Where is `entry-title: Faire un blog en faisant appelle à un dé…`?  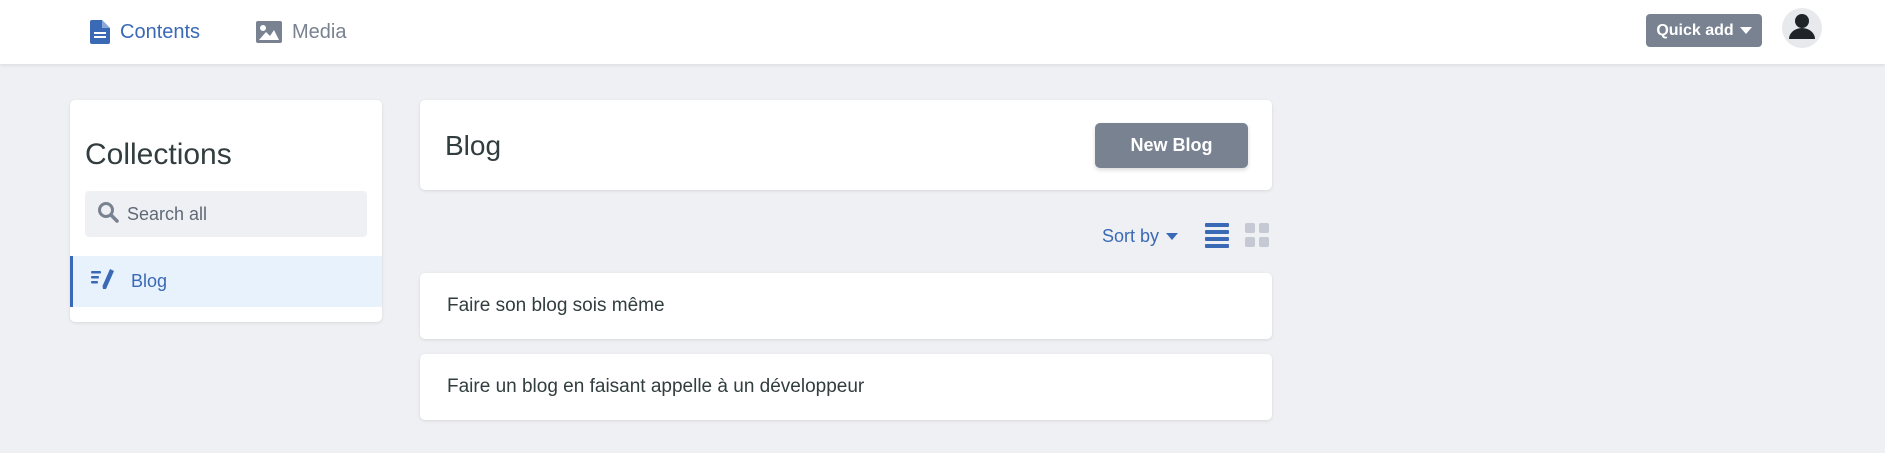
entry-title: Faire un blog en faisant appelle à un dé… is located at coordinates (656, 386).